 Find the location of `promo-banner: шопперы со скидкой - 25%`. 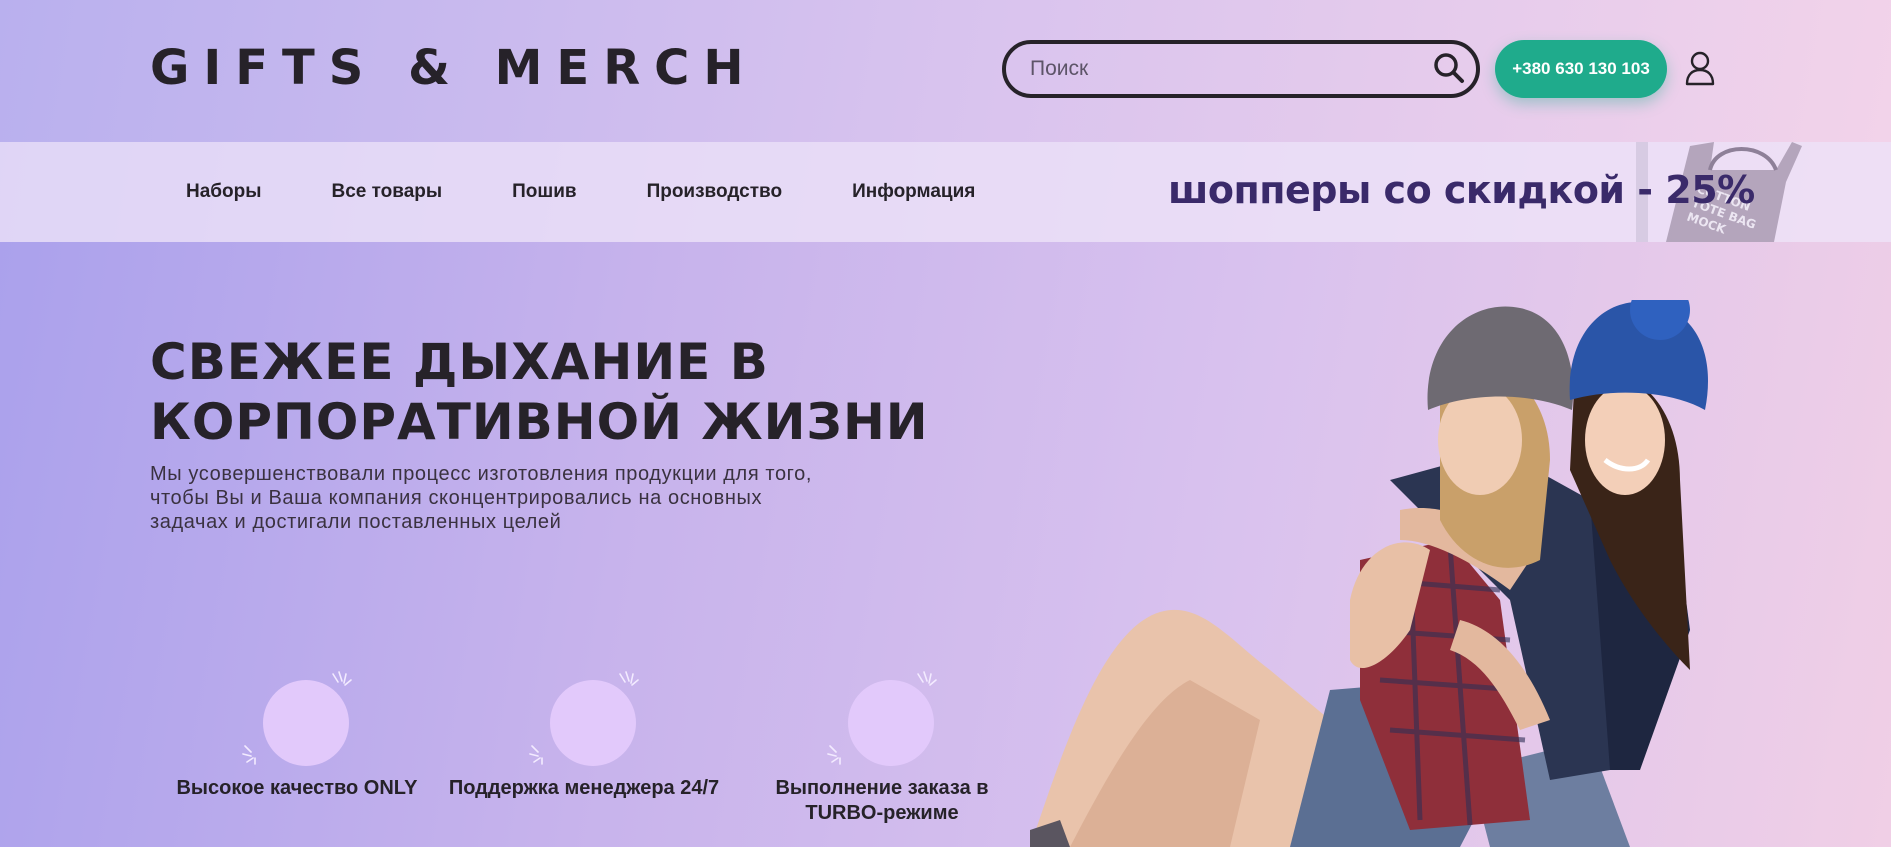

promo-banner: шопперы со скидкой - 25% is located at coordinates (1461, 190).